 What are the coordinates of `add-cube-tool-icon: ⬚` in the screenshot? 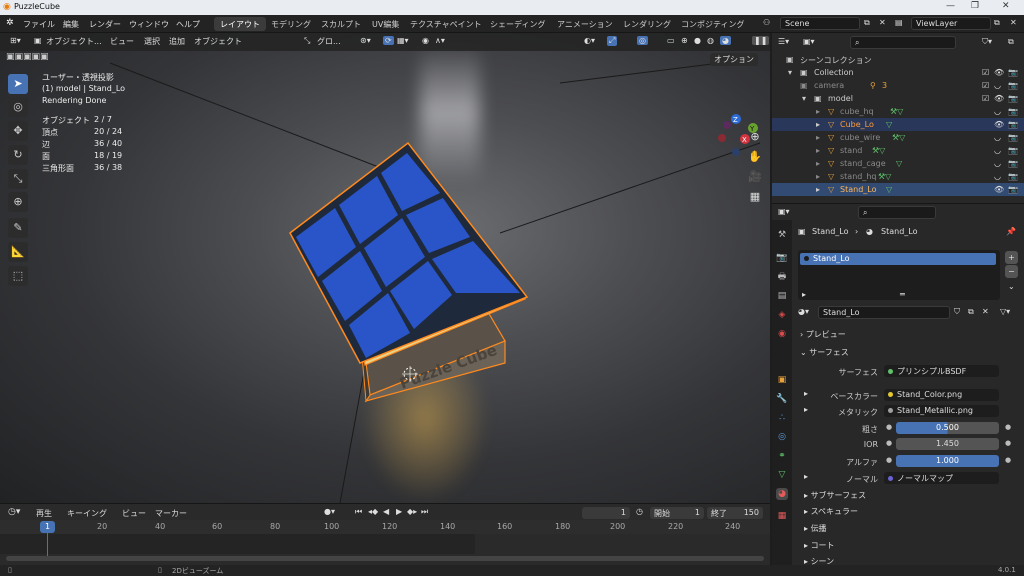 It's located at (18, 276).